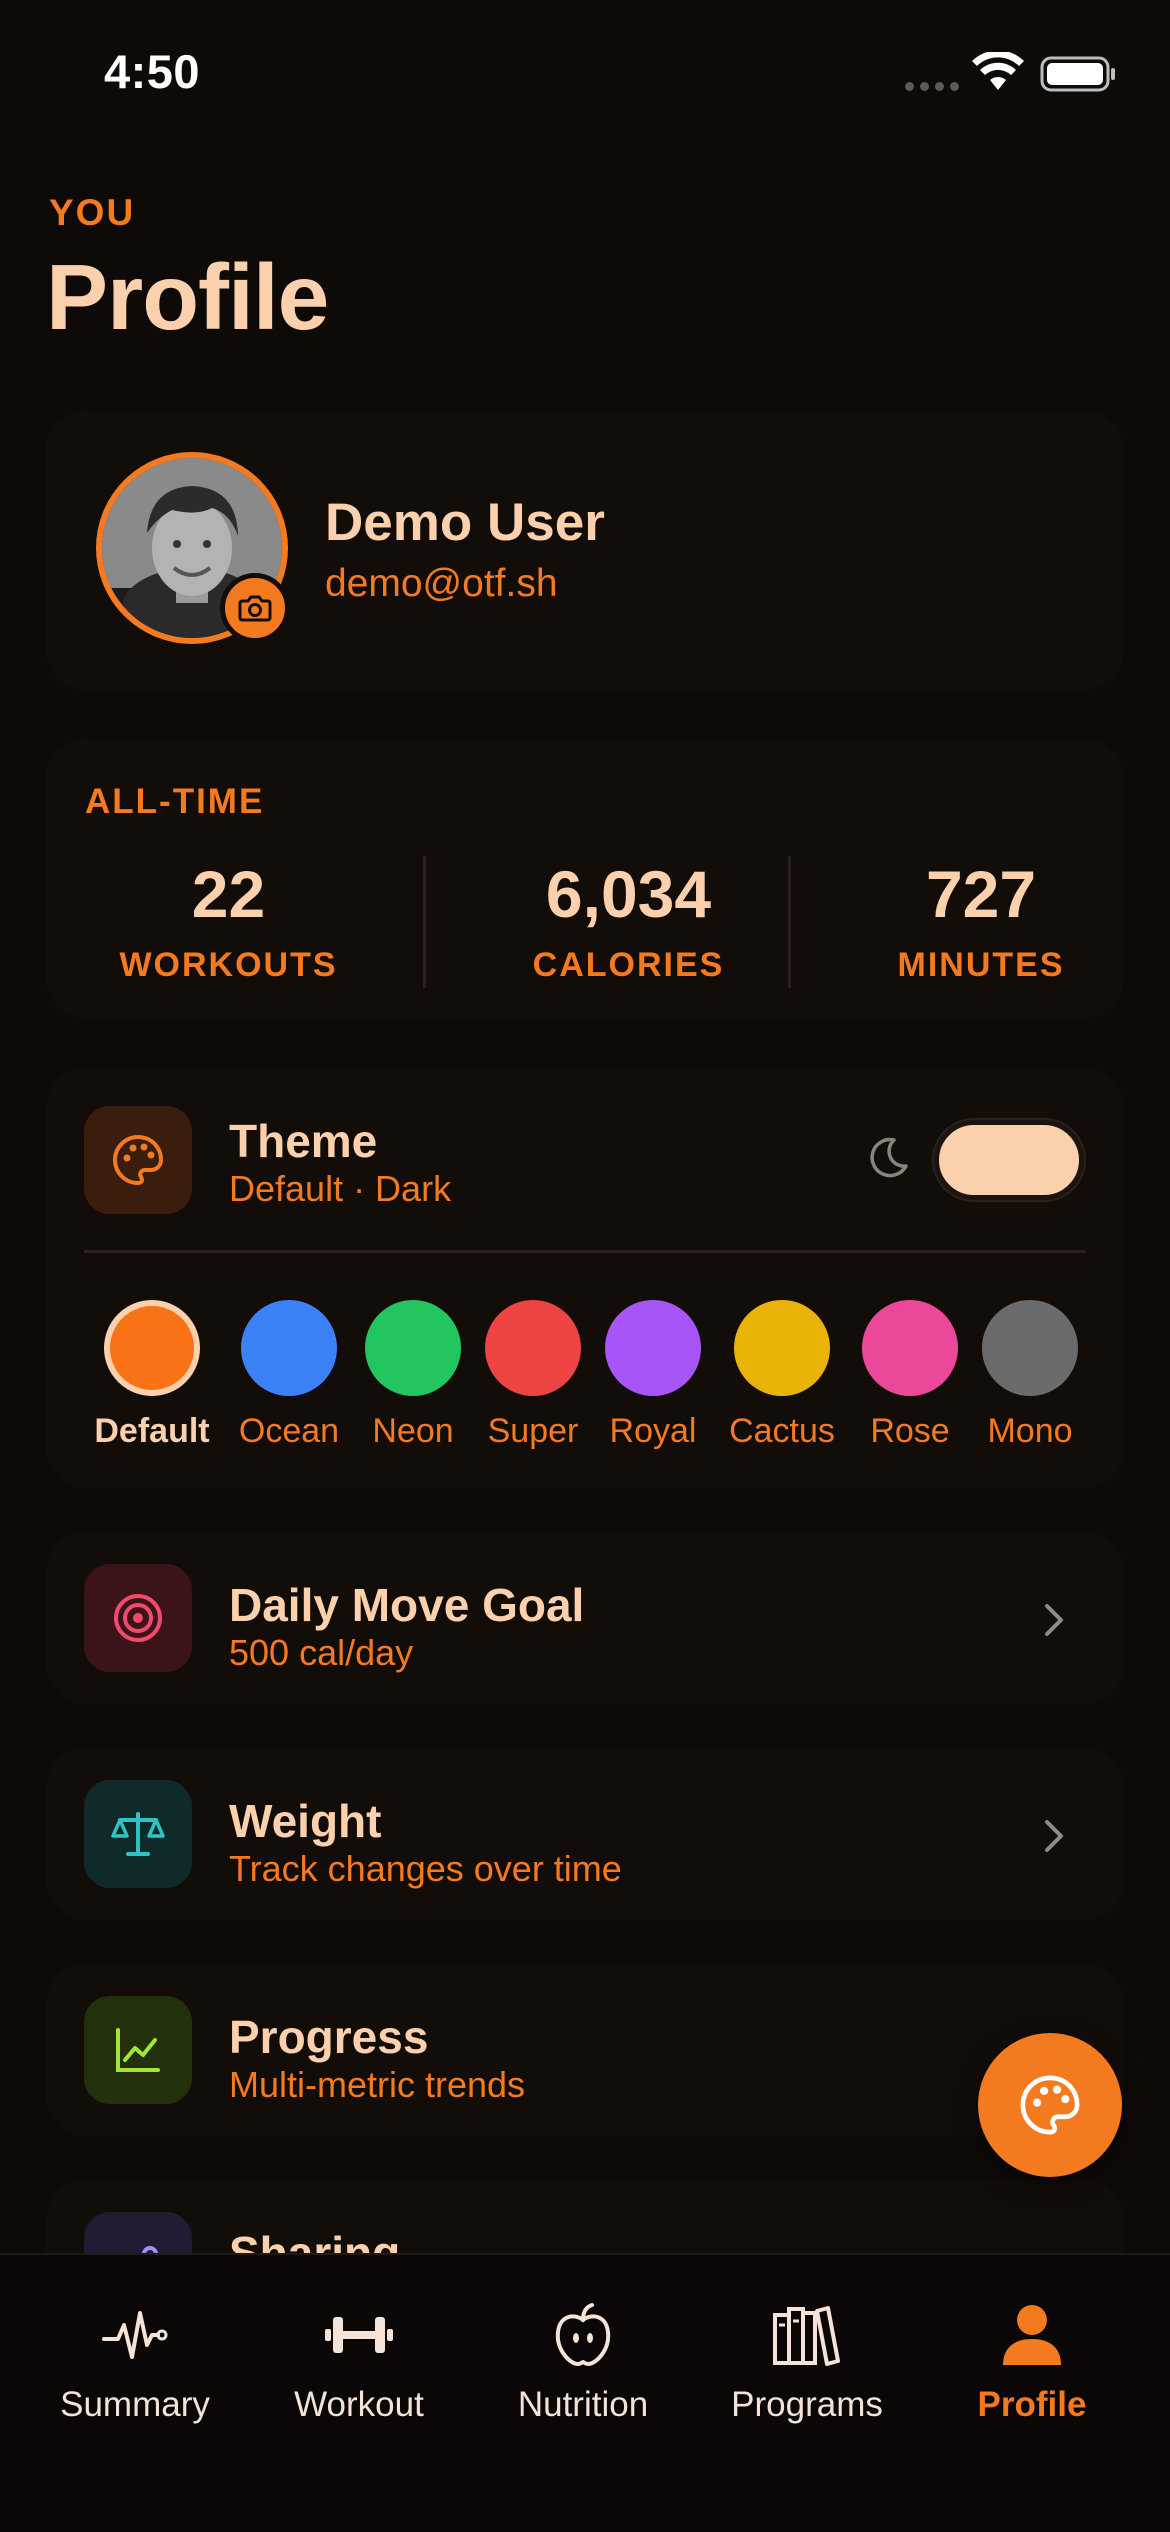  Describe the element at coordinates (187, 297) in the screenshot. I see `page-title: Profile` at that location.